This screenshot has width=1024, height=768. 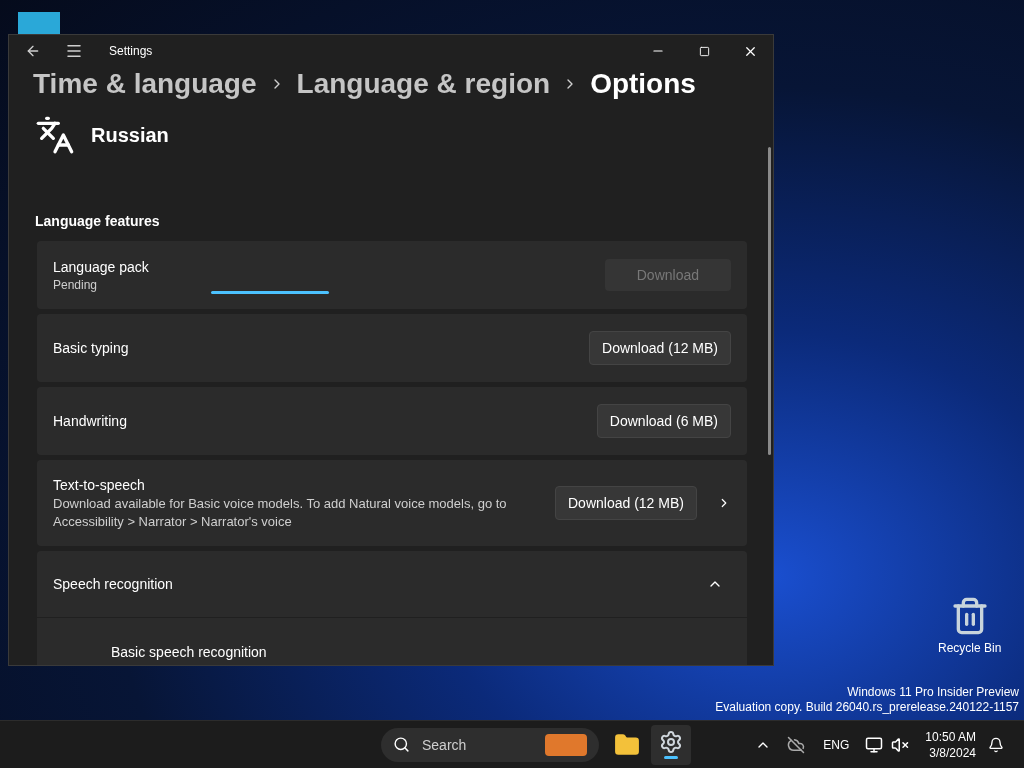 What do you see at coordinates (131, 51) in the screenshot?
I see `window-title: Settings` at bounding box center [131, 51].